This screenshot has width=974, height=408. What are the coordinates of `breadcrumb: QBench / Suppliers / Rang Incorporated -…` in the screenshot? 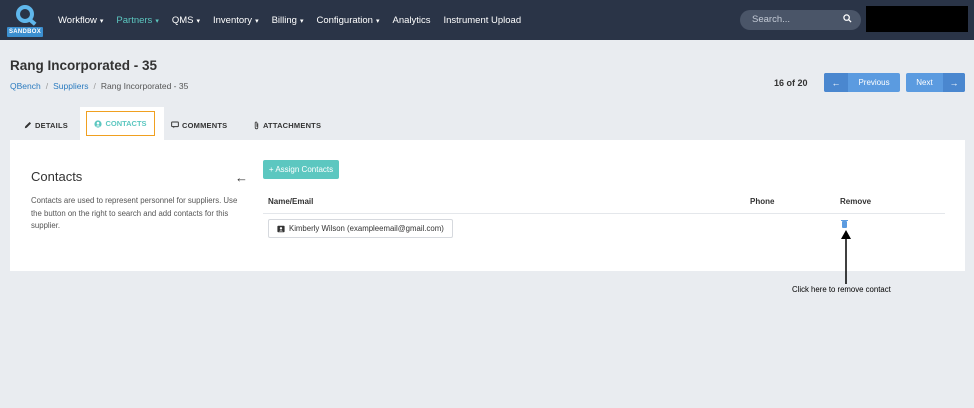 It's located at (99, 86).